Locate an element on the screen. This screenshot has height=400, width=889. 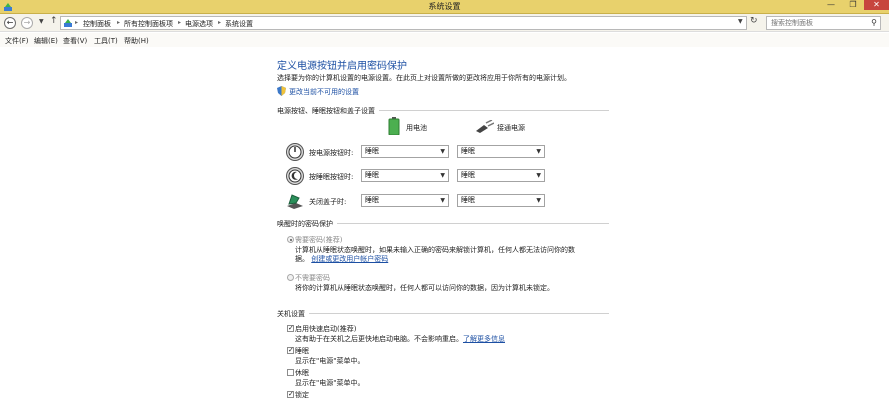
require-password-description-line2: 据。 创建或更改用户帐户密码 is located at coordinates (341, 259).